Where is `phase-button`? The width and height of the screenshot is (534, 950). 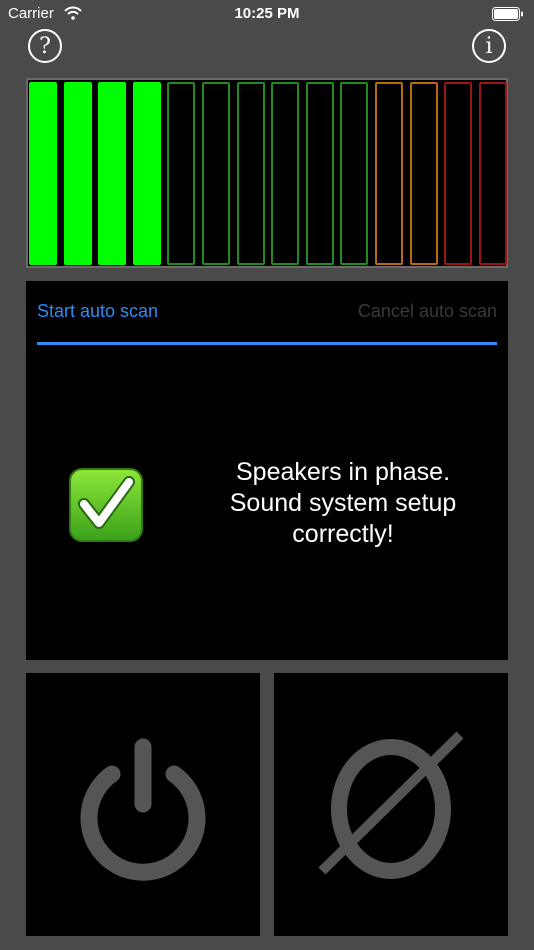 phase-button is located at coordinates (391, 804).